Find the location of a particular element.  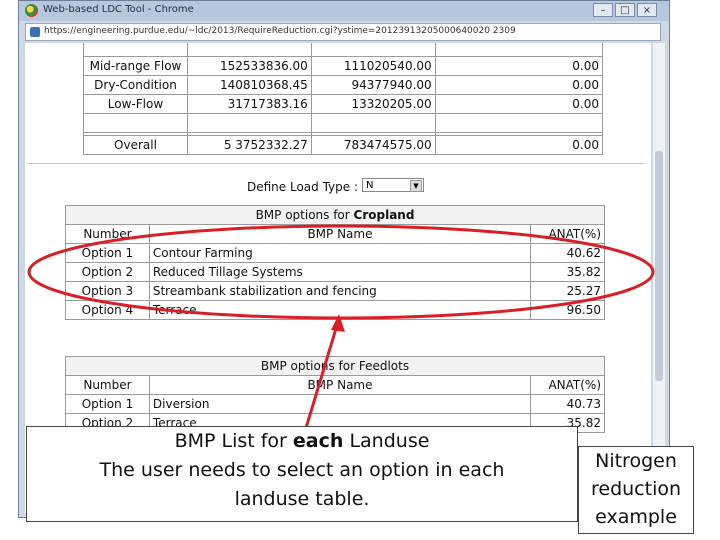

callout-line-3: landuse table. is located at coordinates (302, 499).